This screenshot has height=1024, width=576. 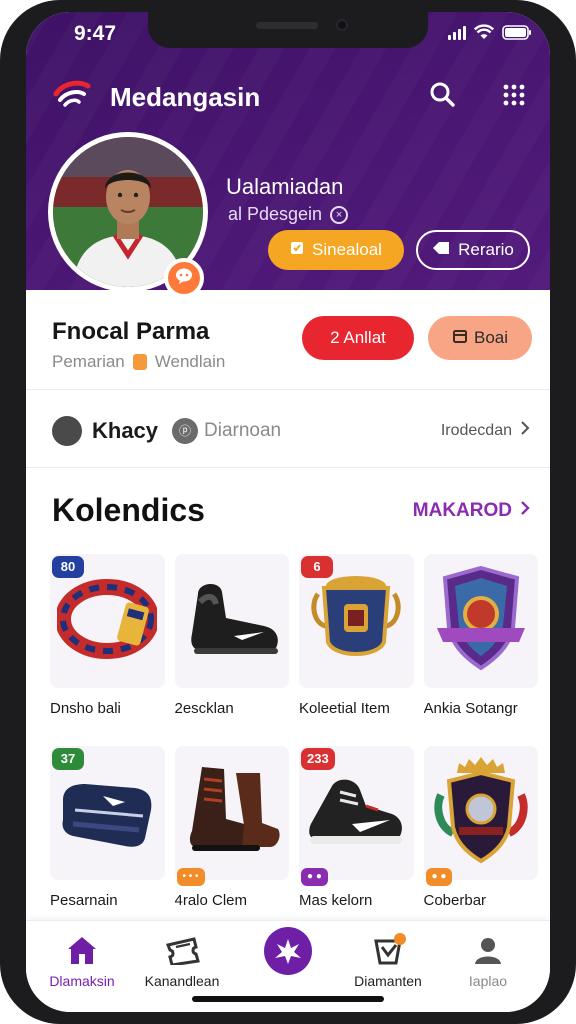 I want to click on collection-see-all-link: MAKAROD, so click(x=471, y=511).